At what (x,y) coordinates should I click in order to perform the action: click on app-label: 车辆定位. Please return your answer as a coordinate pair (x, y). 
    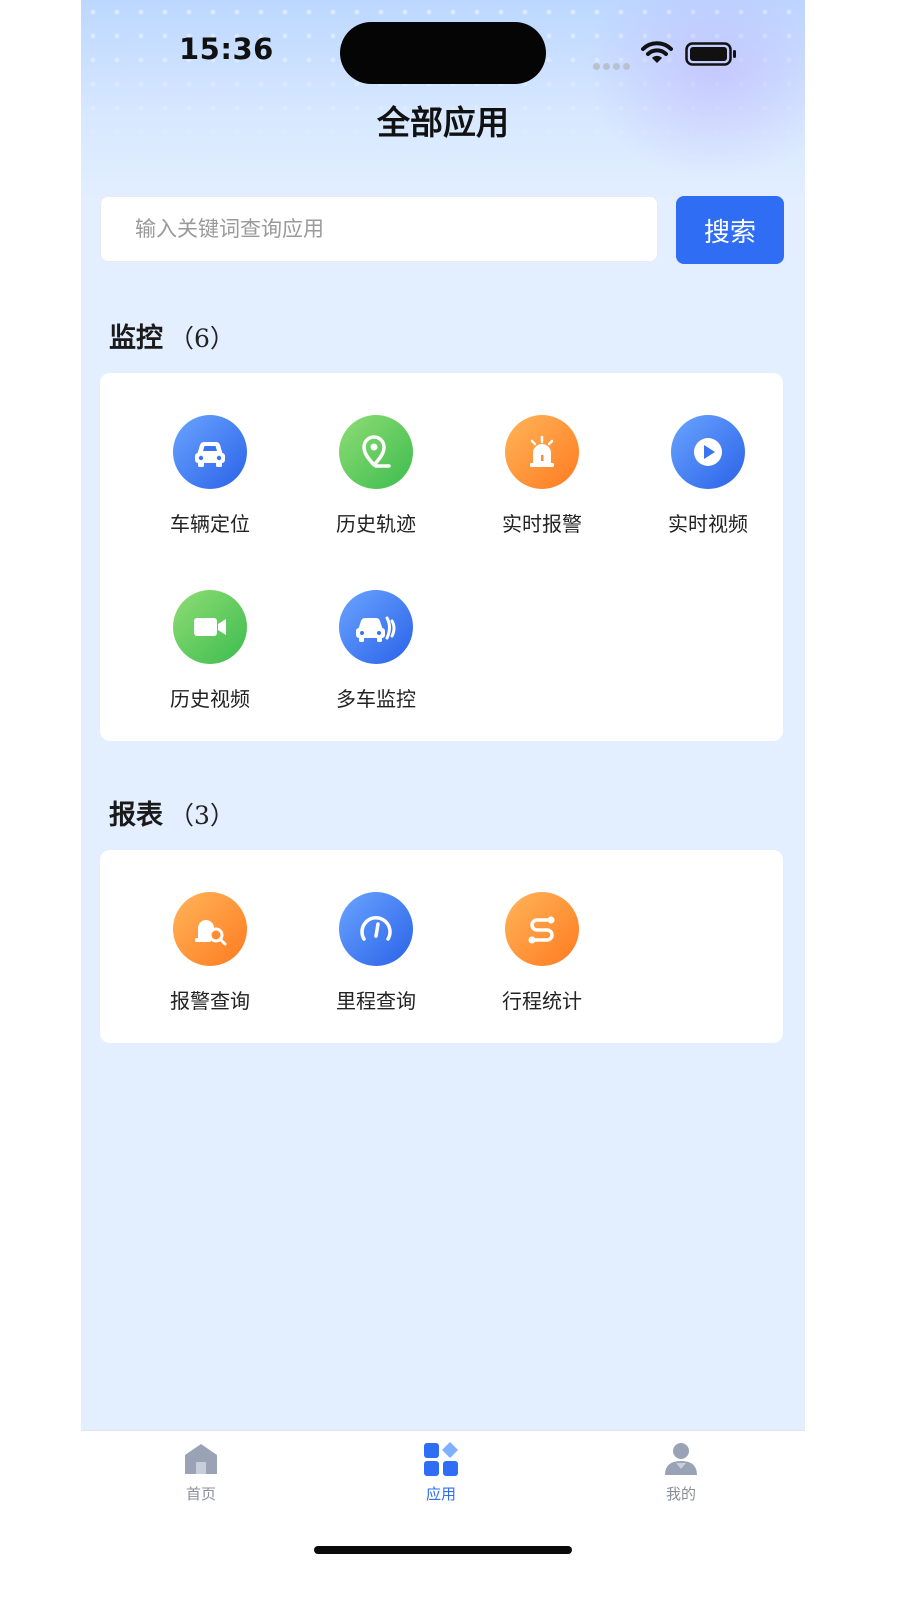
    Looking at the image, I should click on (210, 524).